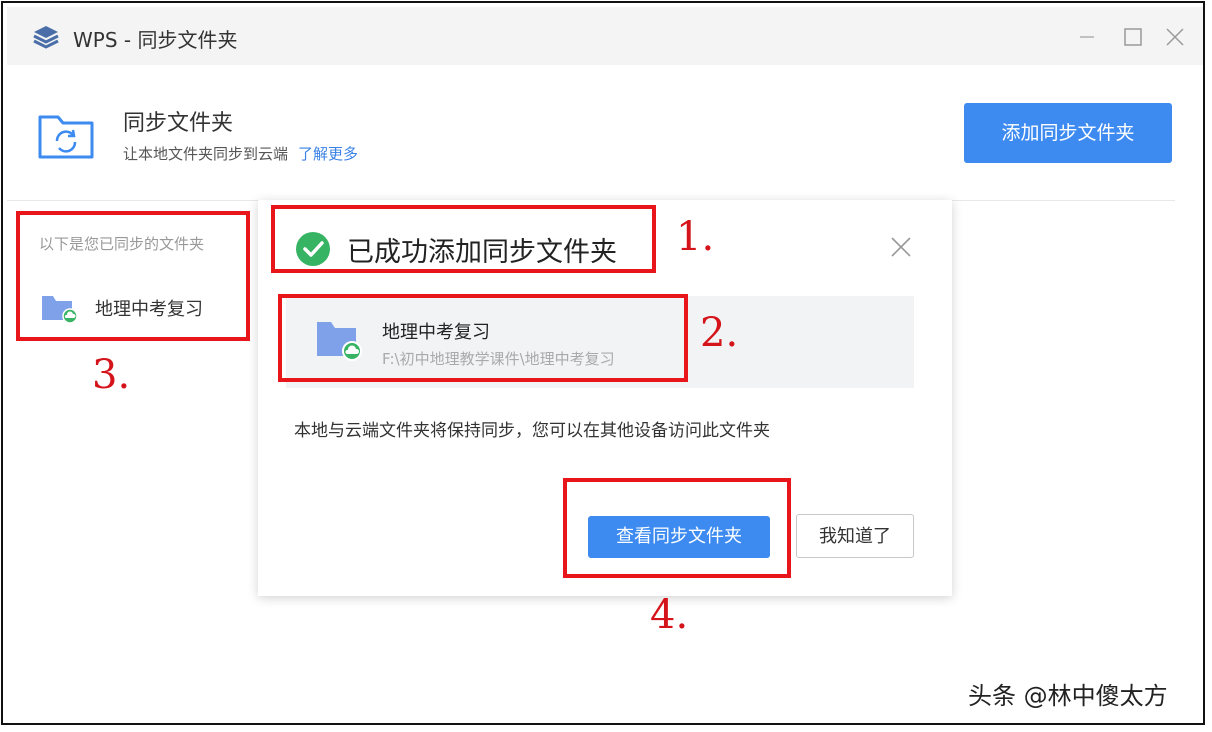 This screenshot has height=732, width=1212. I want to click on page-subtitle: 让本地文件夹同步到云端 了解更多, so click(240, 153).